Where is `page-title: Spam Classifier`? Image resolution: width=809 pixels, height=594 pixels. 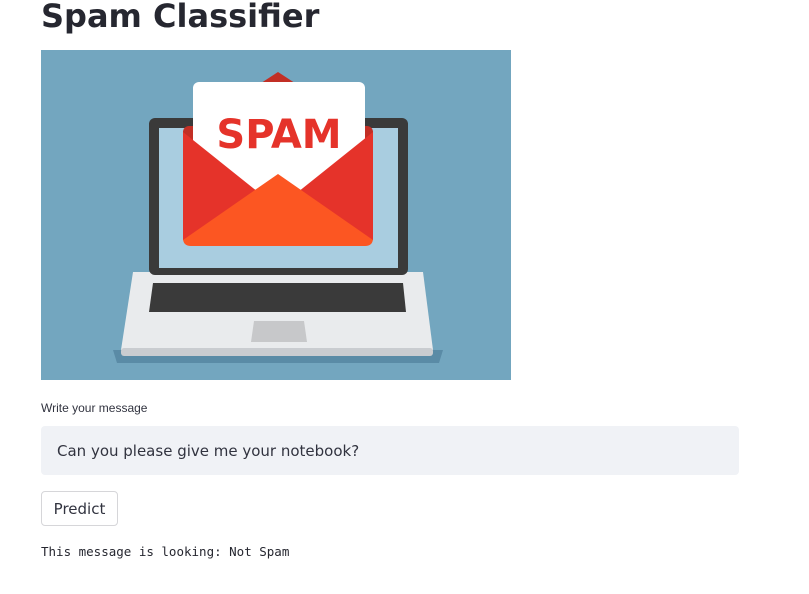
page-title: Spam Classifier is located at coordinates (180, 17).